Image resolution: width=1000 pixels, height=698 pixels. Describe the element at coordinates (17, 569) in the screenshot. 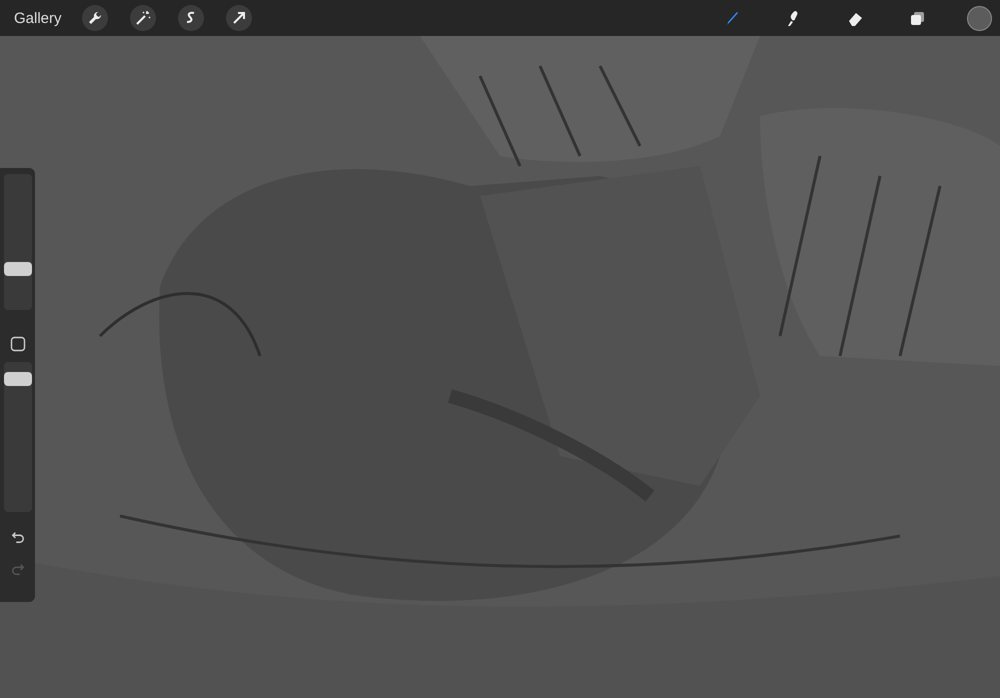

I see `redo-icon` at that location.